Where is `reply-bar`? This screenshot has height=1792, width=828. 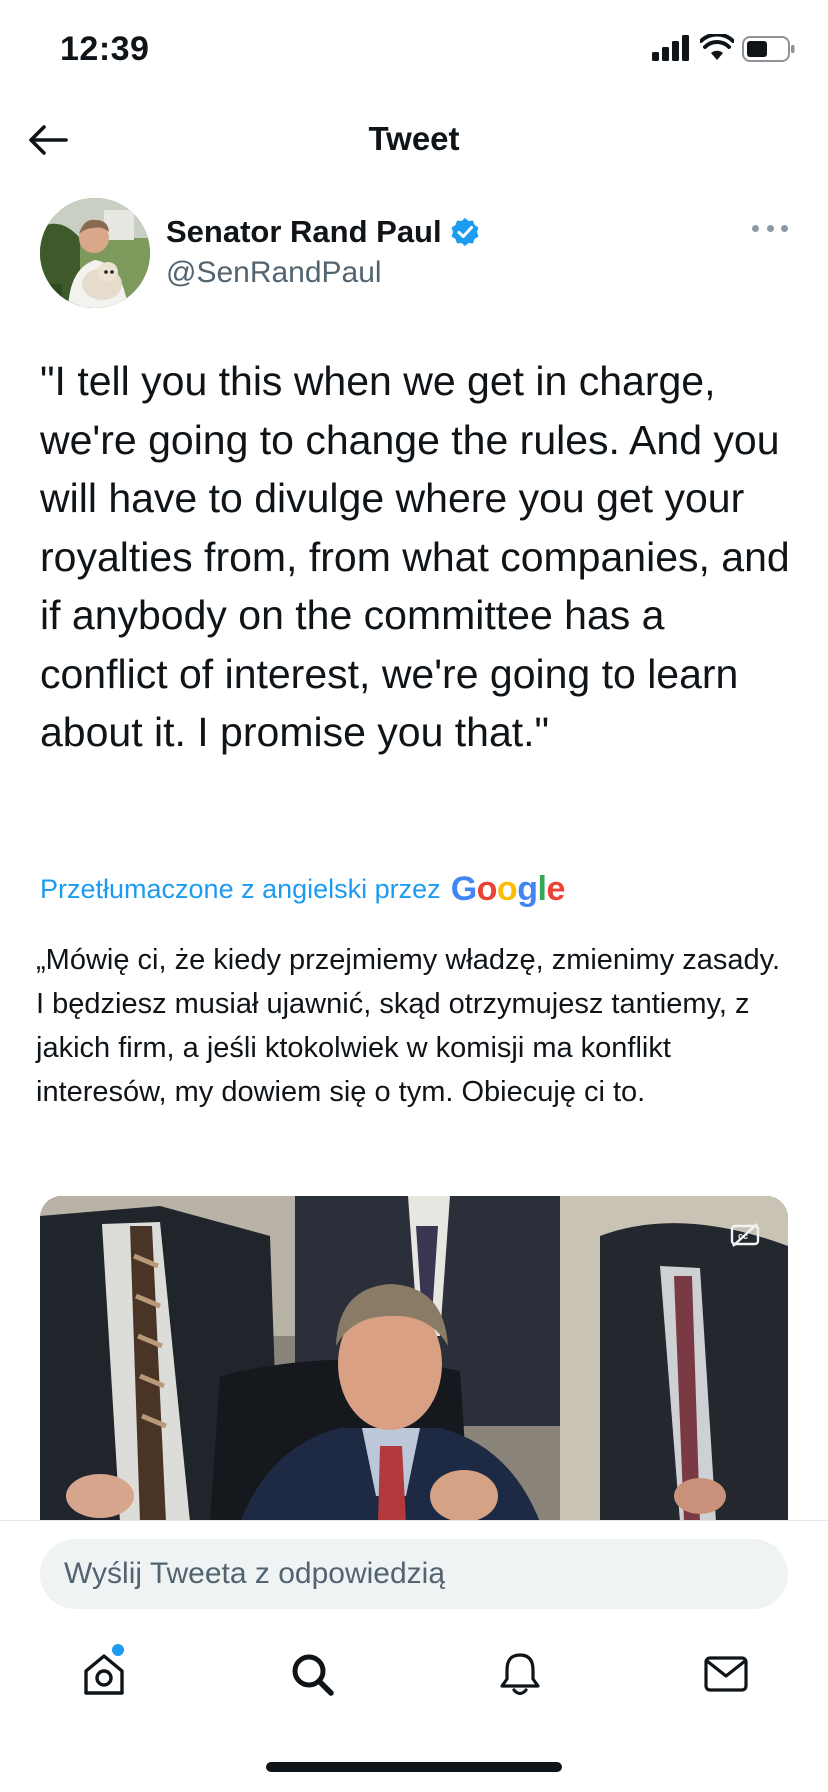
reply-bar is located at coordinates (414, 1571).